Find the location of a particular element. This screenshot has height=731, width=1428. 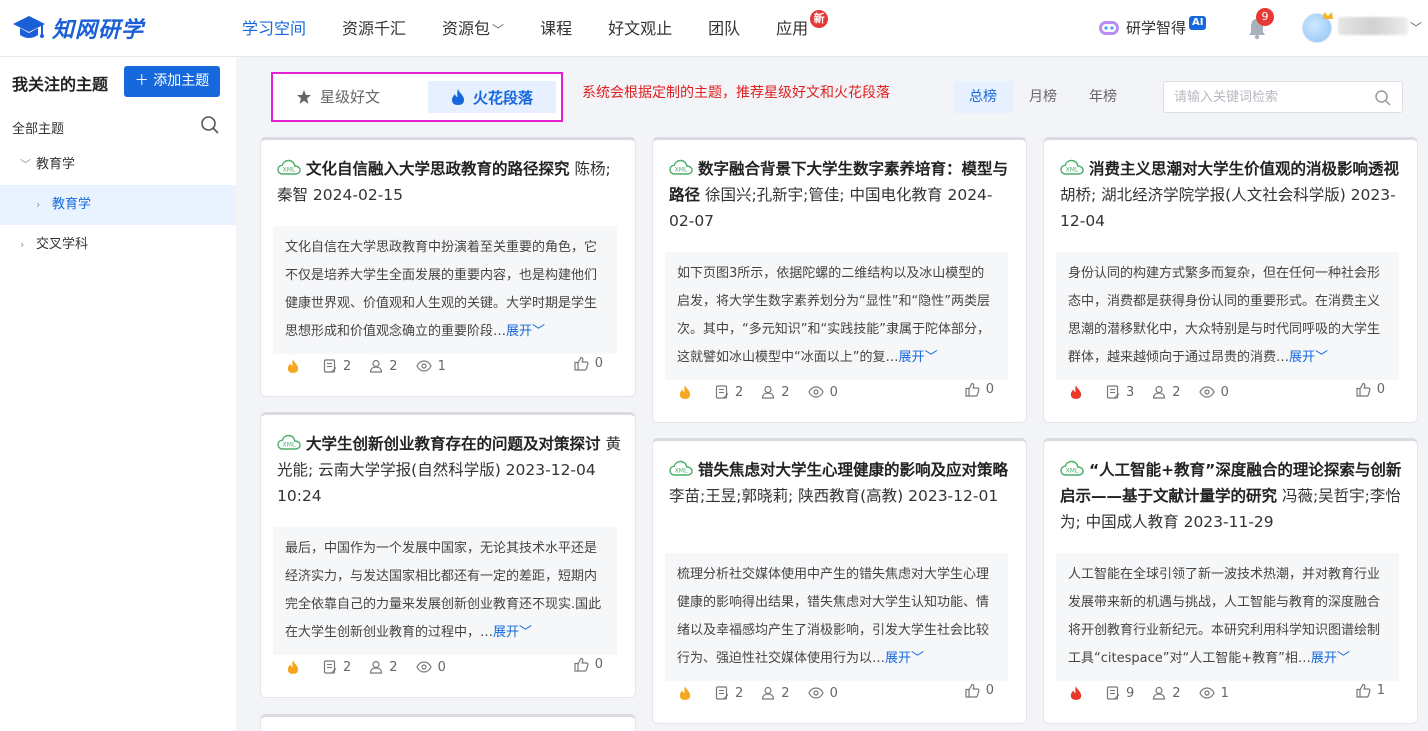

article-title: 大学生创新创业教育存在的问题及对策探讨 is located at coordinates (453, 444).